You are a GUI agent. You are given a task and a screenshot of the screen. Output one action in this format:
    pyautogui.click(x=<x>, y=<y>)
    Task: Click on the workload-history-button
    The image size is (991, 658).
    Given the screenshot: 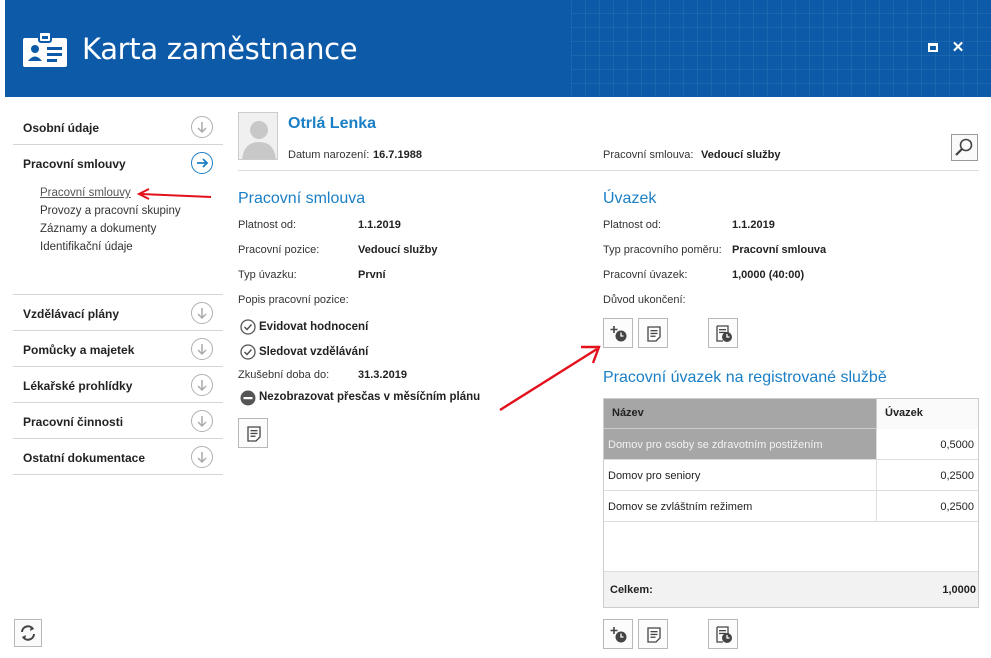 What is the action you would take?
    pyautogui.click(x=723, y=333)
    